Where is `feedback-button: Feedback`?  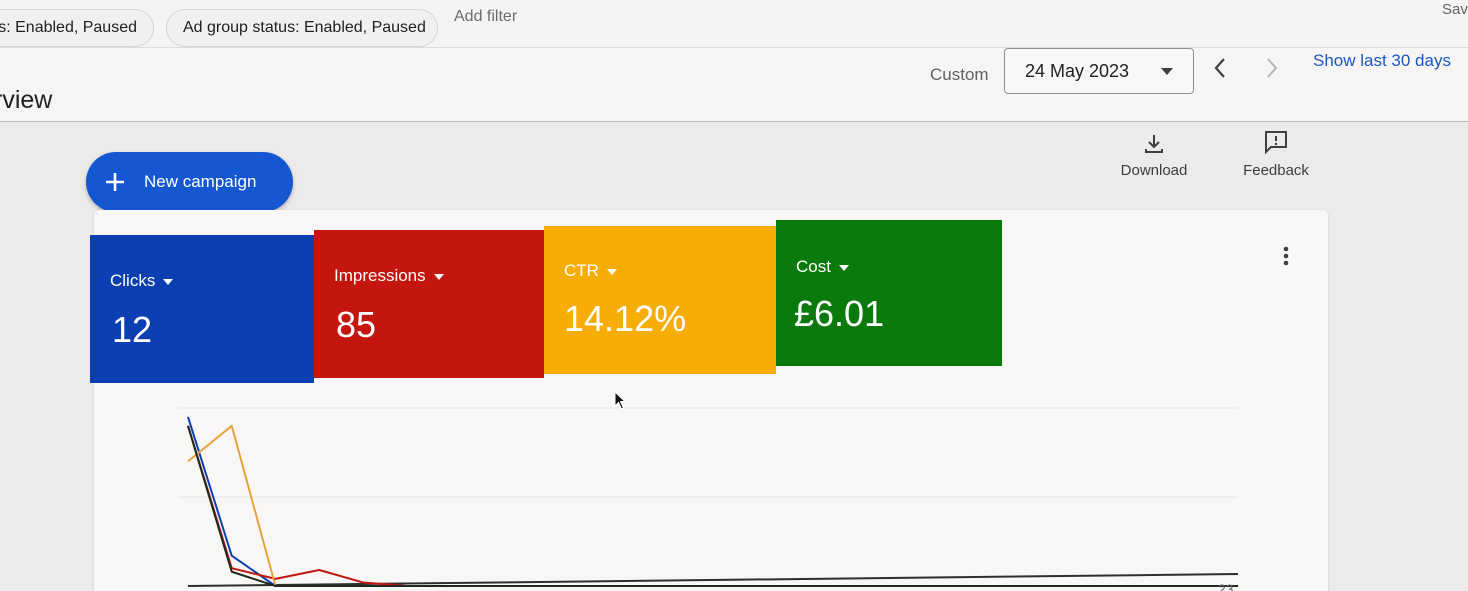
feedback-button: Feedback is located at coordinates (1276, 153).